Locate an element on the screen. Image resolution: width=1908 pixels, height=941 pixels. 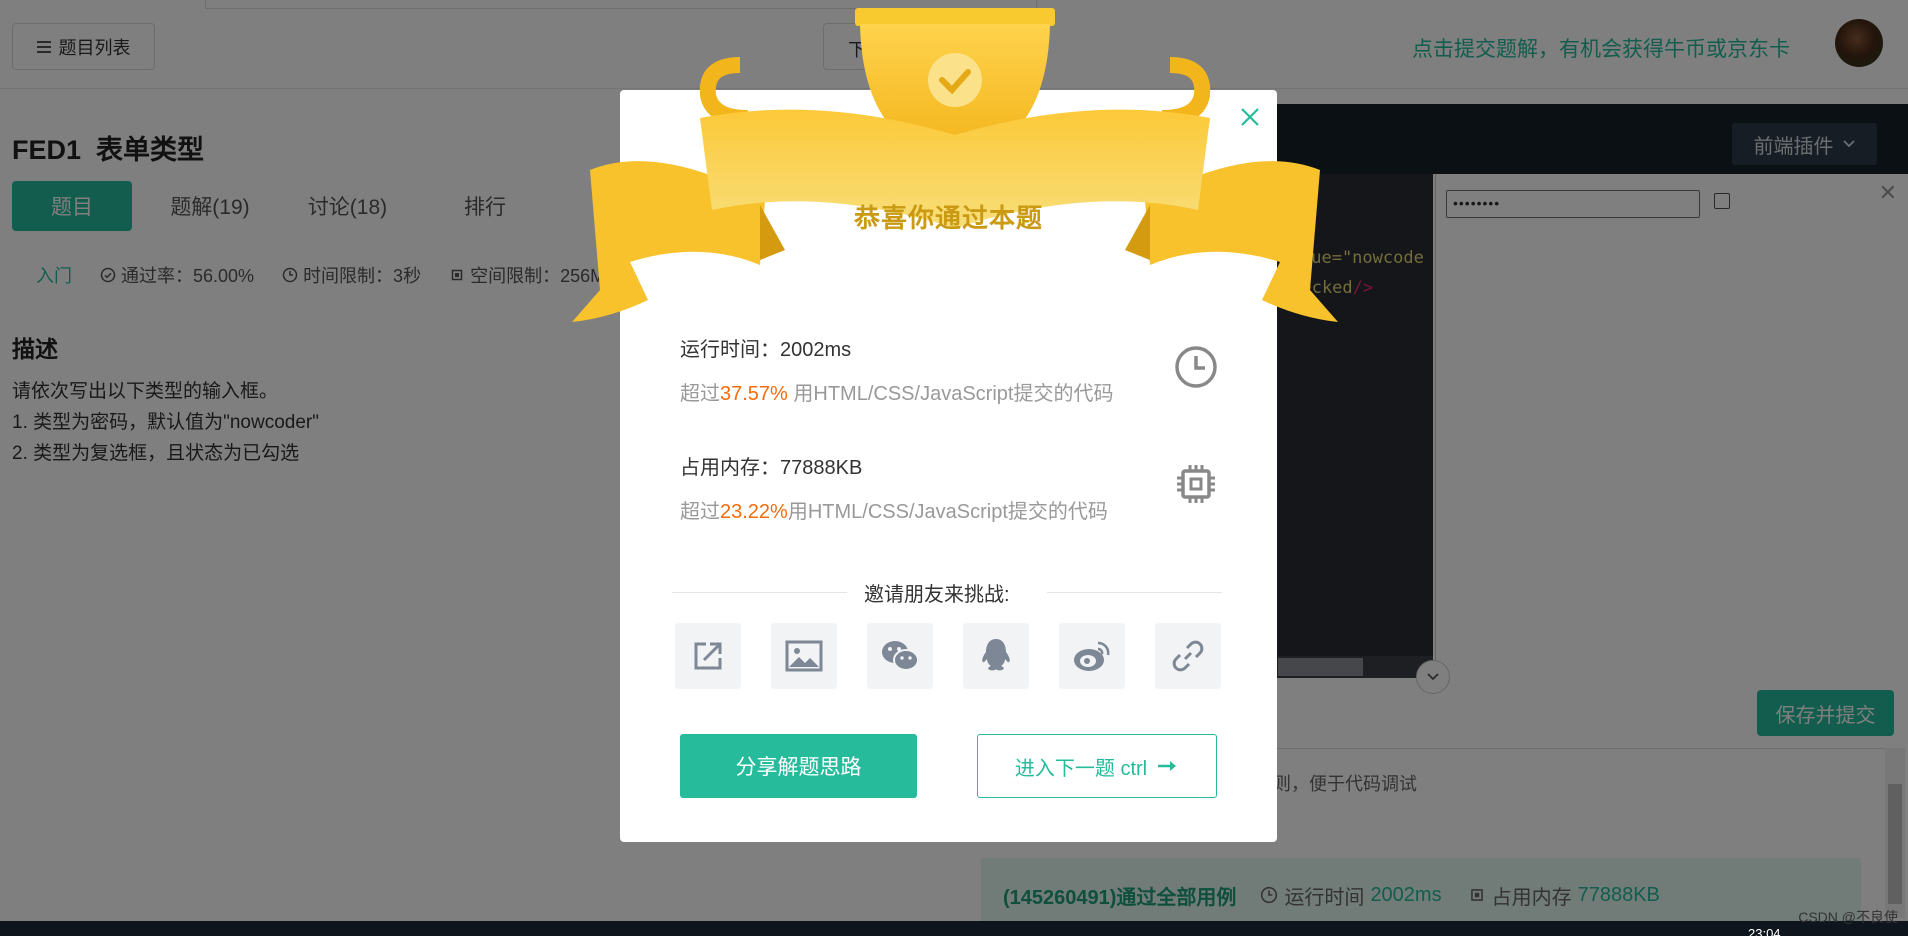
runtime-compare: 超过37.57% 用HTML/CSS/JavaScript提交的代码 is located at coordinates (896, 391).